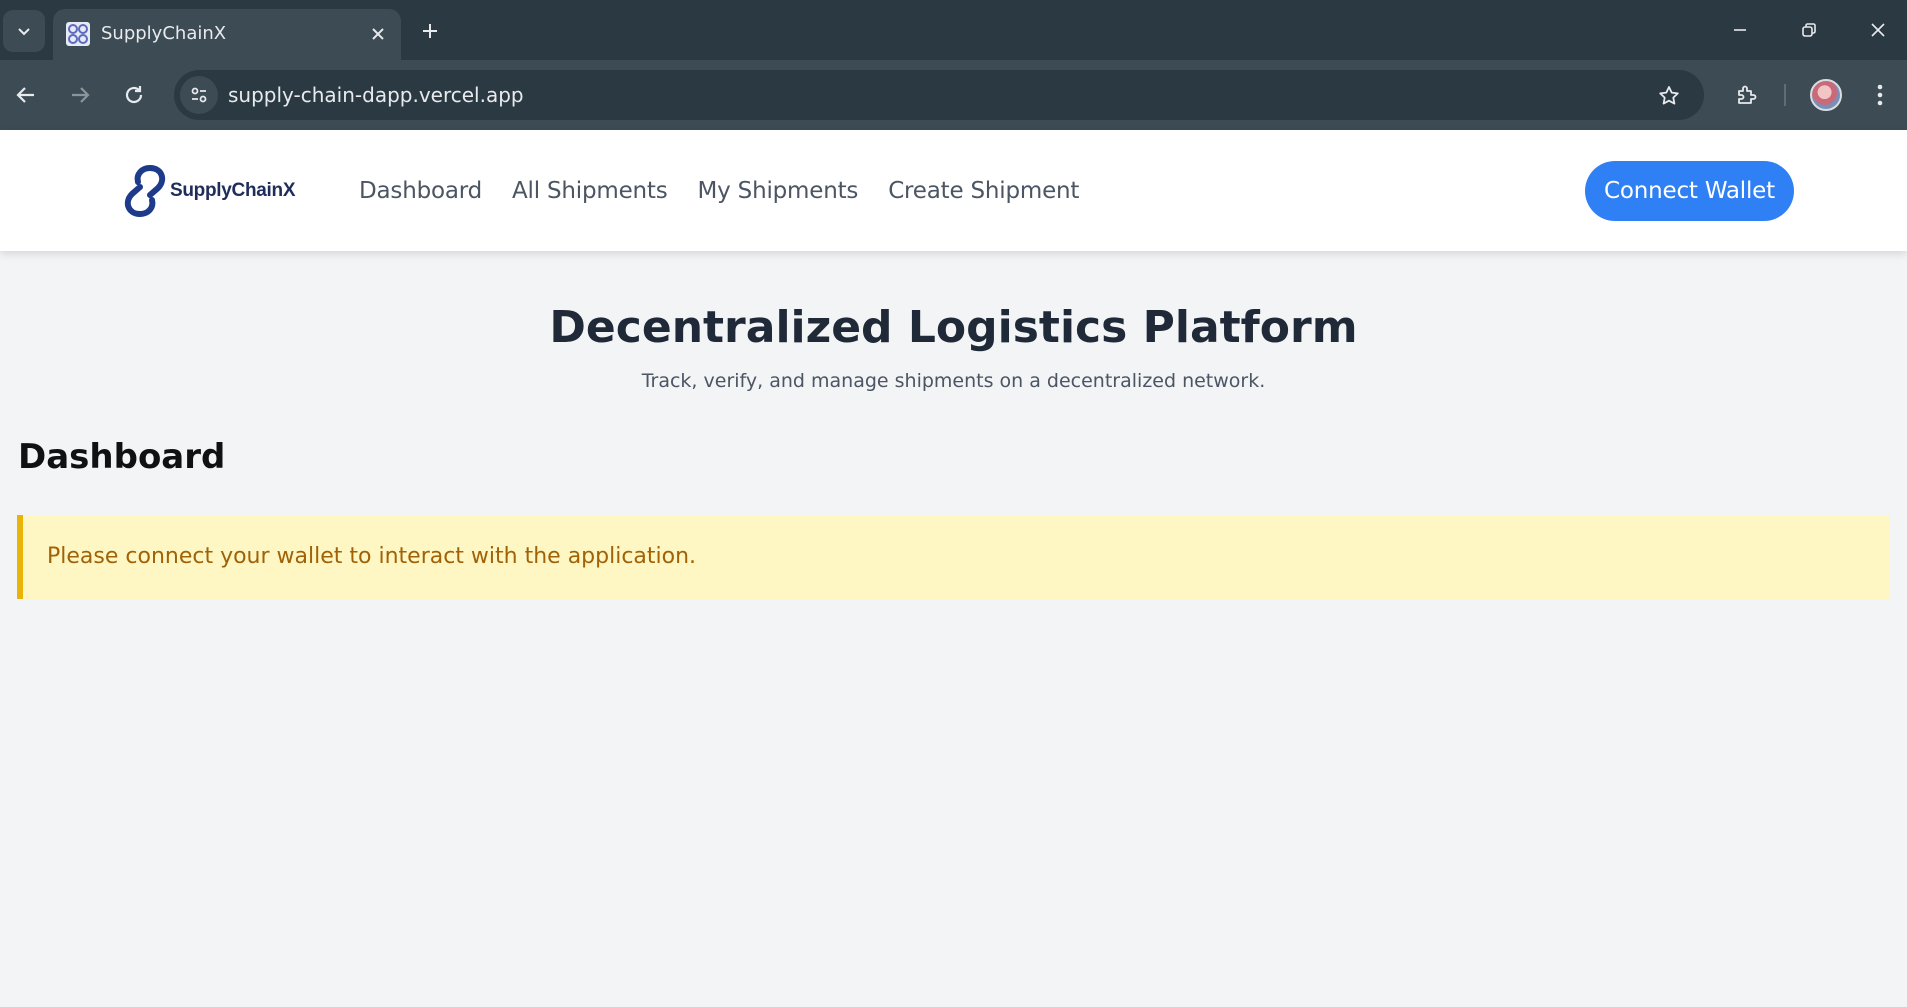  I want to click on minimize-icon, so click(1740, 30).